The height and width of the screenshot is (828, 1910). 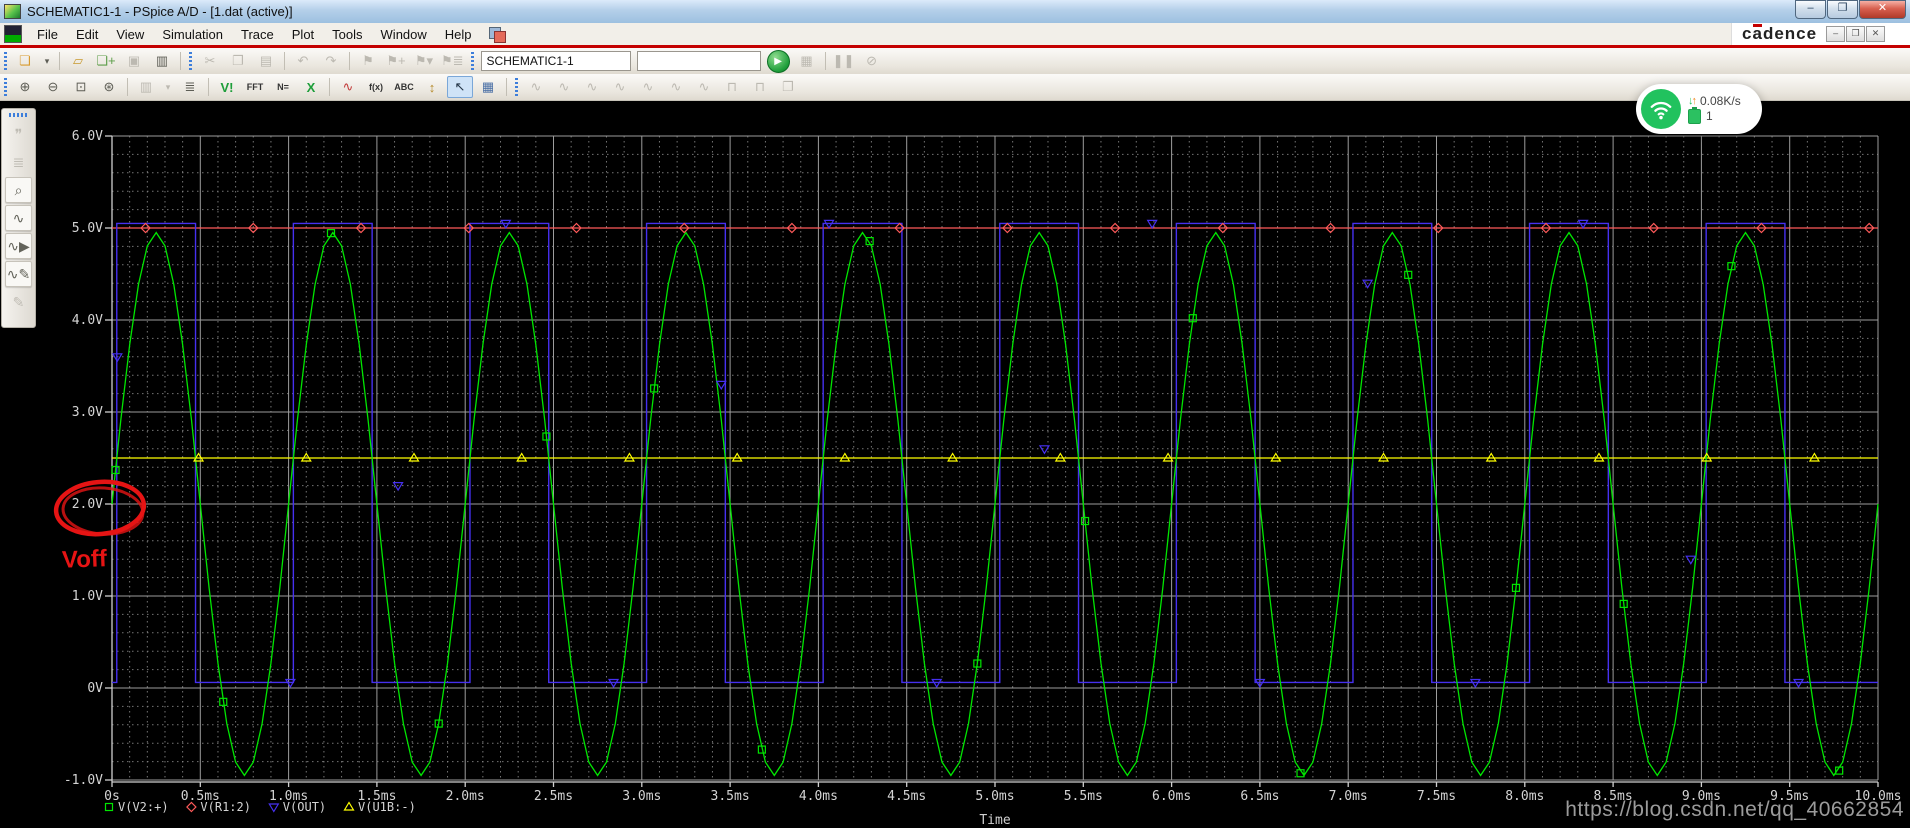 What do you see at coordinates (368, 61) in the screenshot?
I see `bookmark-button: ⚑` at bounding box center [368, 61].